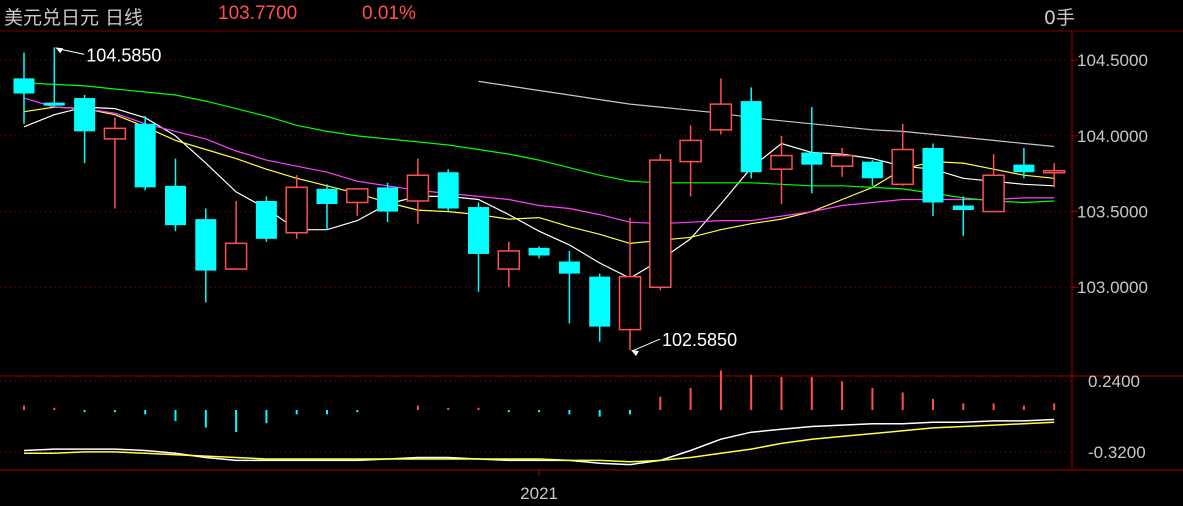 This screenshot has height=506, width=1183. I want to click on annotation-label: 102.5850, so click(699, 340).